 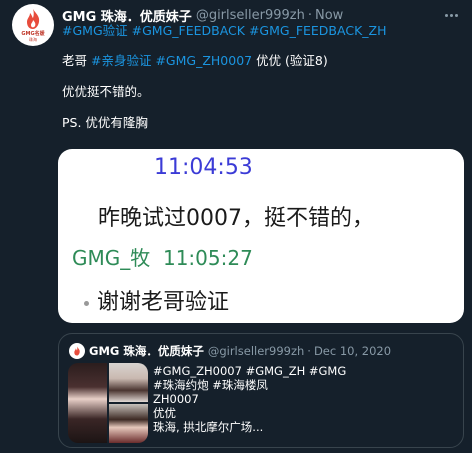 I want to click on text-suffix: 优优 (验证8), so click(x=290, y=60).